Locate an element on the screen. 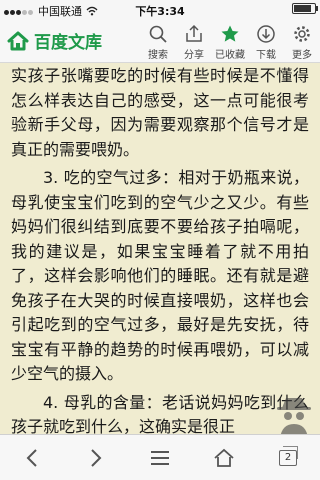 Image resolution: width=320 pixels, height=480 pixels. top-toolbar: 百度文库 搜索 分享 已收藏 下载 更多 is located at coordinates (160, 41).